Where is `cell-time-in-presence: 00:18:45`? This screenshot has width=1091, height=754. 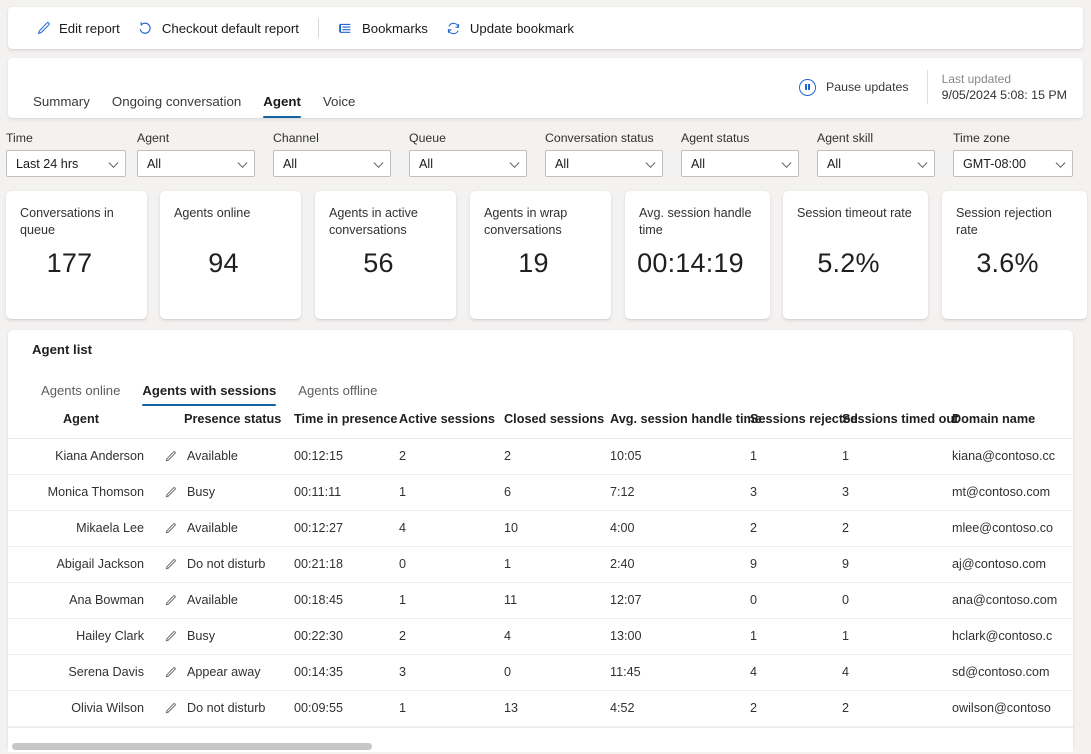 cell-time-in-presence: 00:18:45 is located at coordinates (319, 600).